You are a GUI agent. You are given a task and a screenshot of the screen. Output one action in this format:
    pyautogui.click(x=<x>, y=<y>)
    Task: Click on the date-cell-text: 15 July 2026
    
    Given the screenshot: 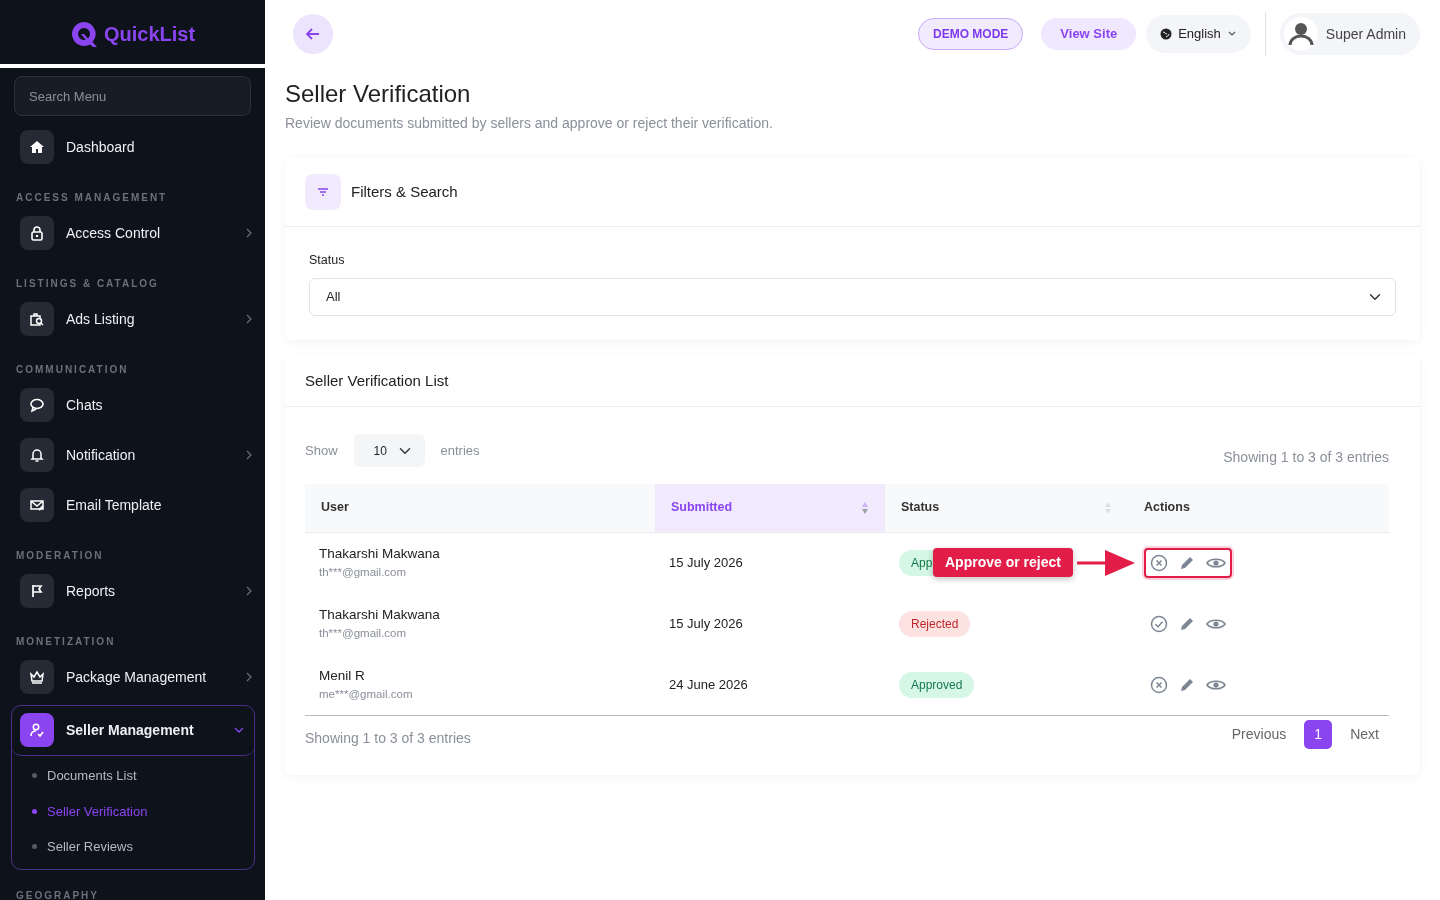 What is the action you would take?
    pyautogui.click(x=706, y=623)
    